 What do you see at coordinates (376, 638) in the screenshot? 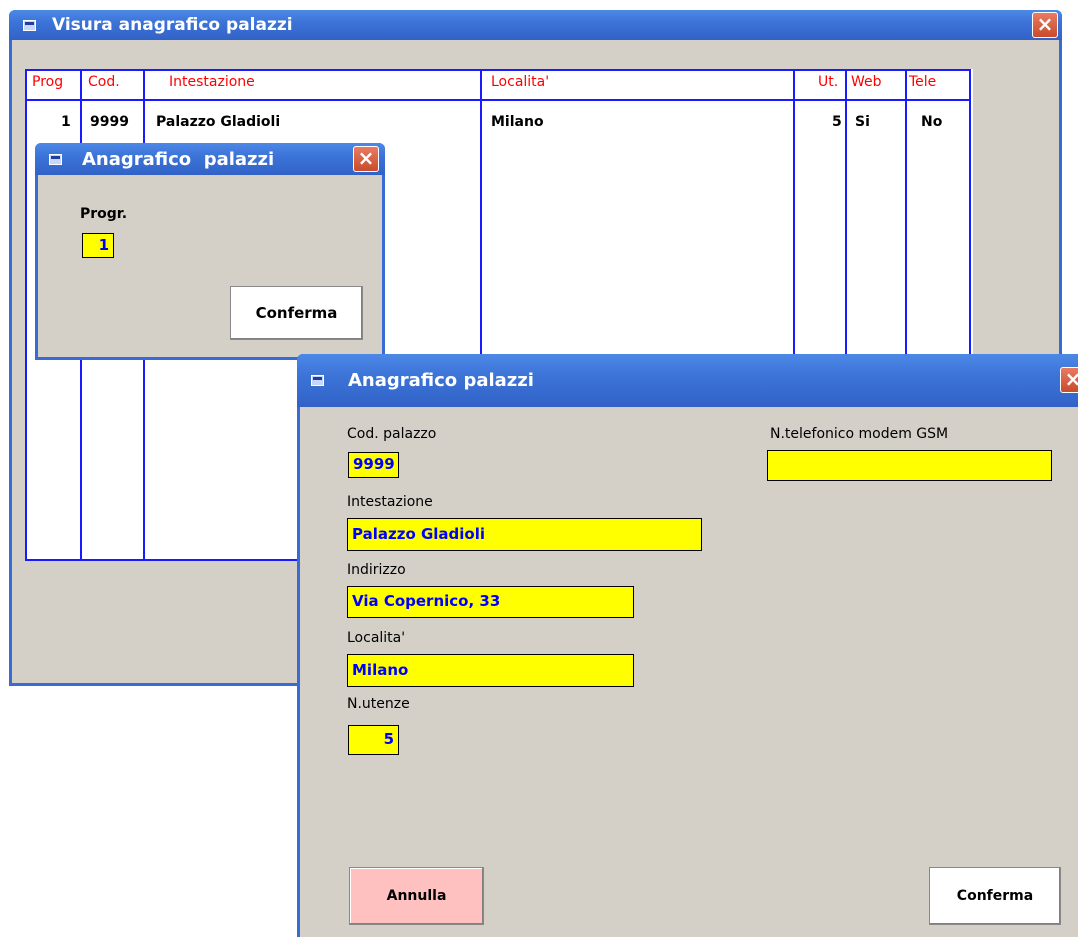
I see `localita-label: Localita'` at bounding box center [376, 638].